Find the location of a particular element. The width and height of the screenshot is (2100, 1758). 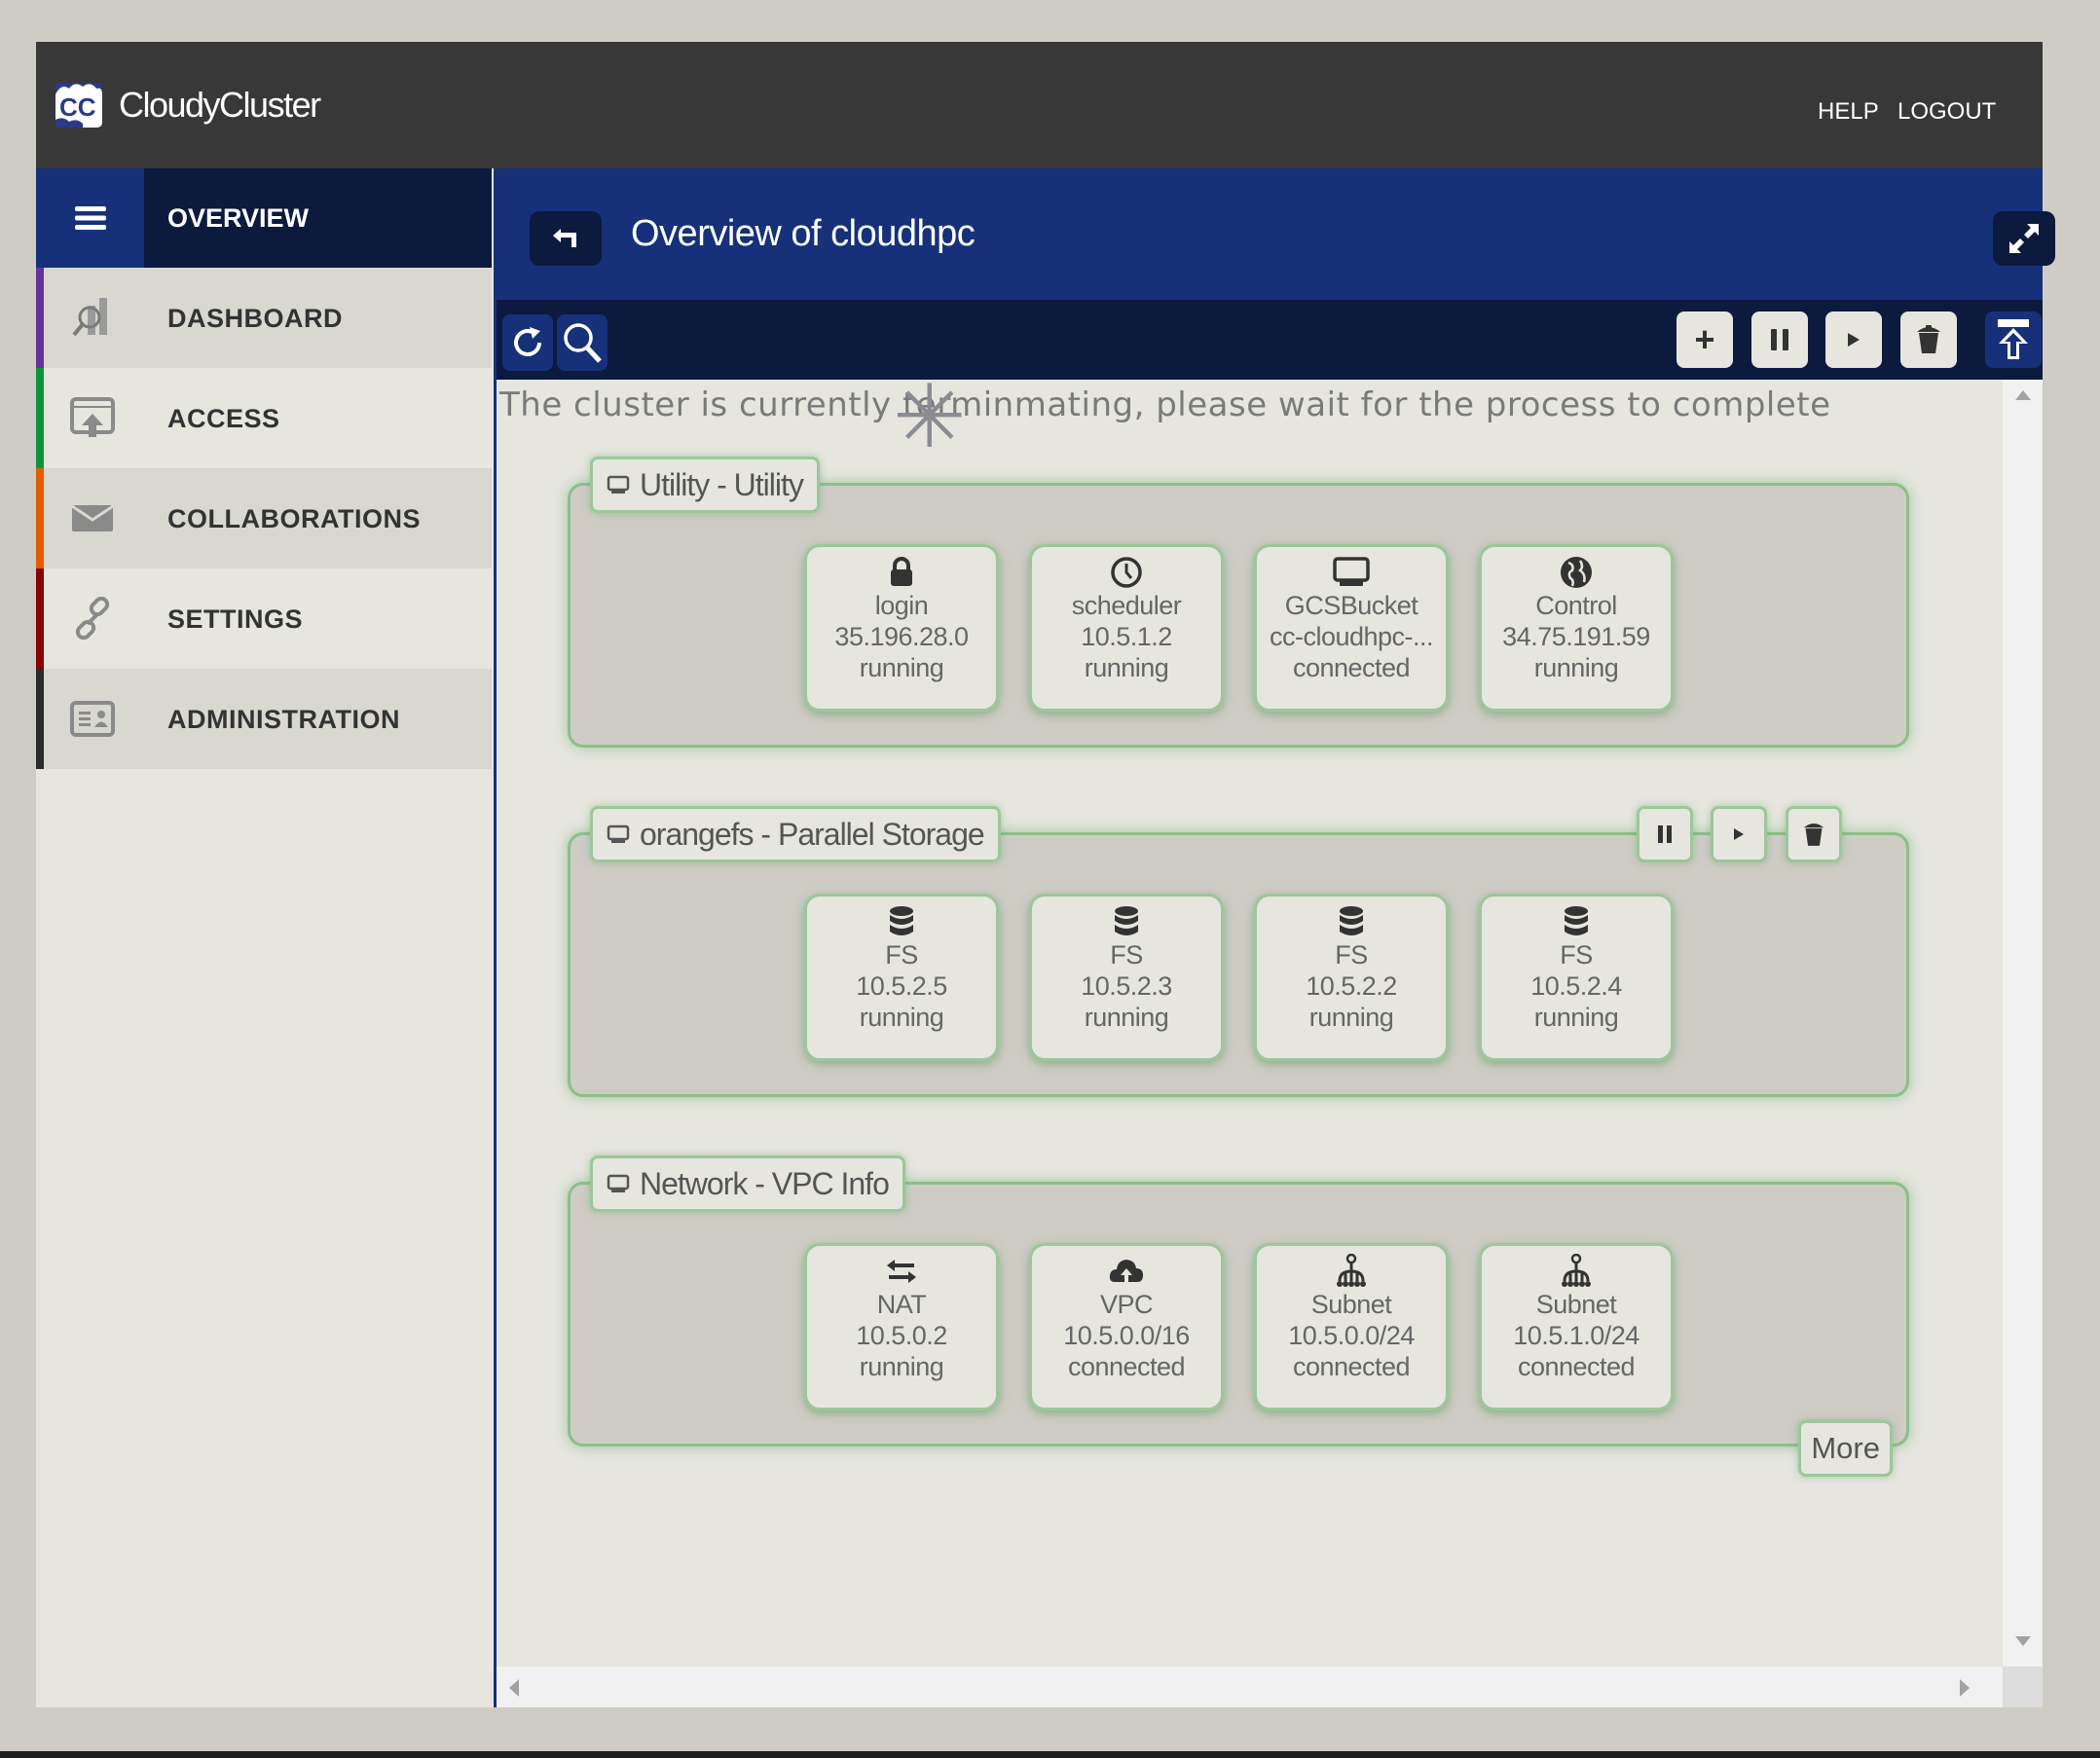

node-card-login: login 35.196.28.0 running is located at coordinates (901, 628).